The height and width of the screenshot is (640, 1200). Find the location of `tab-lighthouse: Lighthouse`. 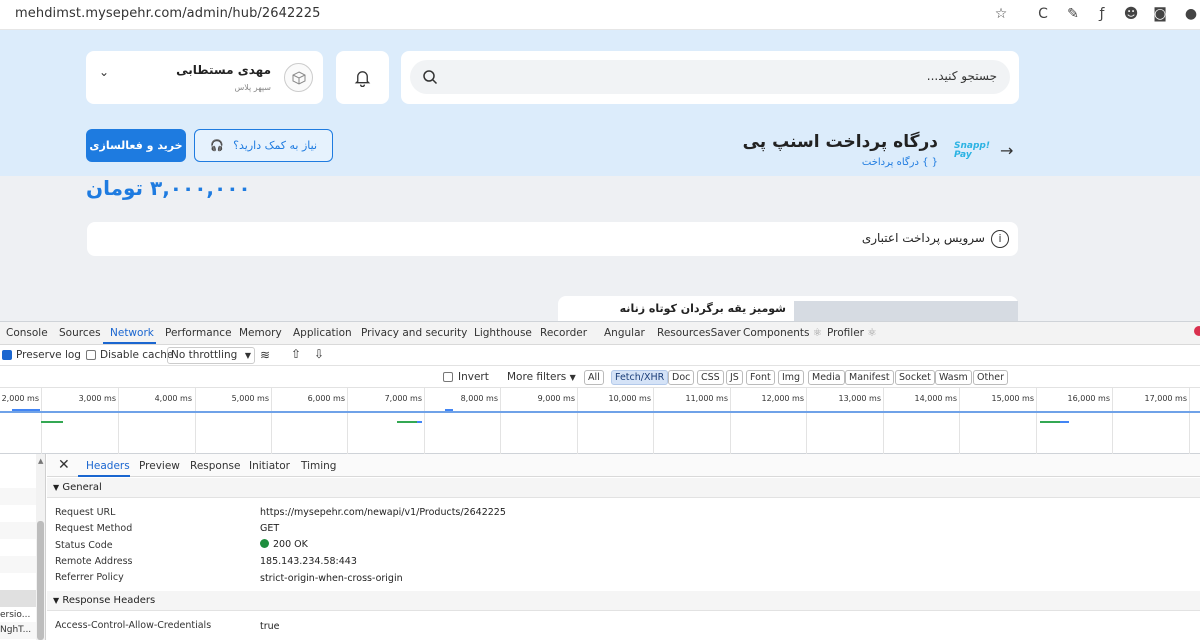

tab-lighthouse: Lighthouse is located at coordinates (503, 333).